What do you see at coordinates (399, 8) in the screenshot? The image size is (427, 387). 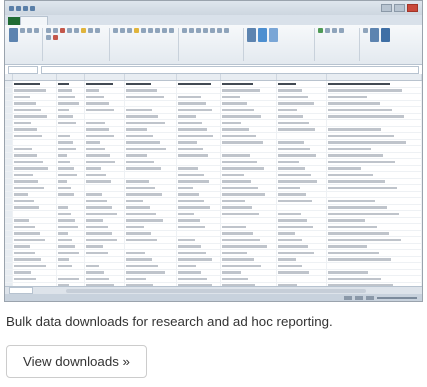 I see `window-controls` at bounding box center [399, 8].